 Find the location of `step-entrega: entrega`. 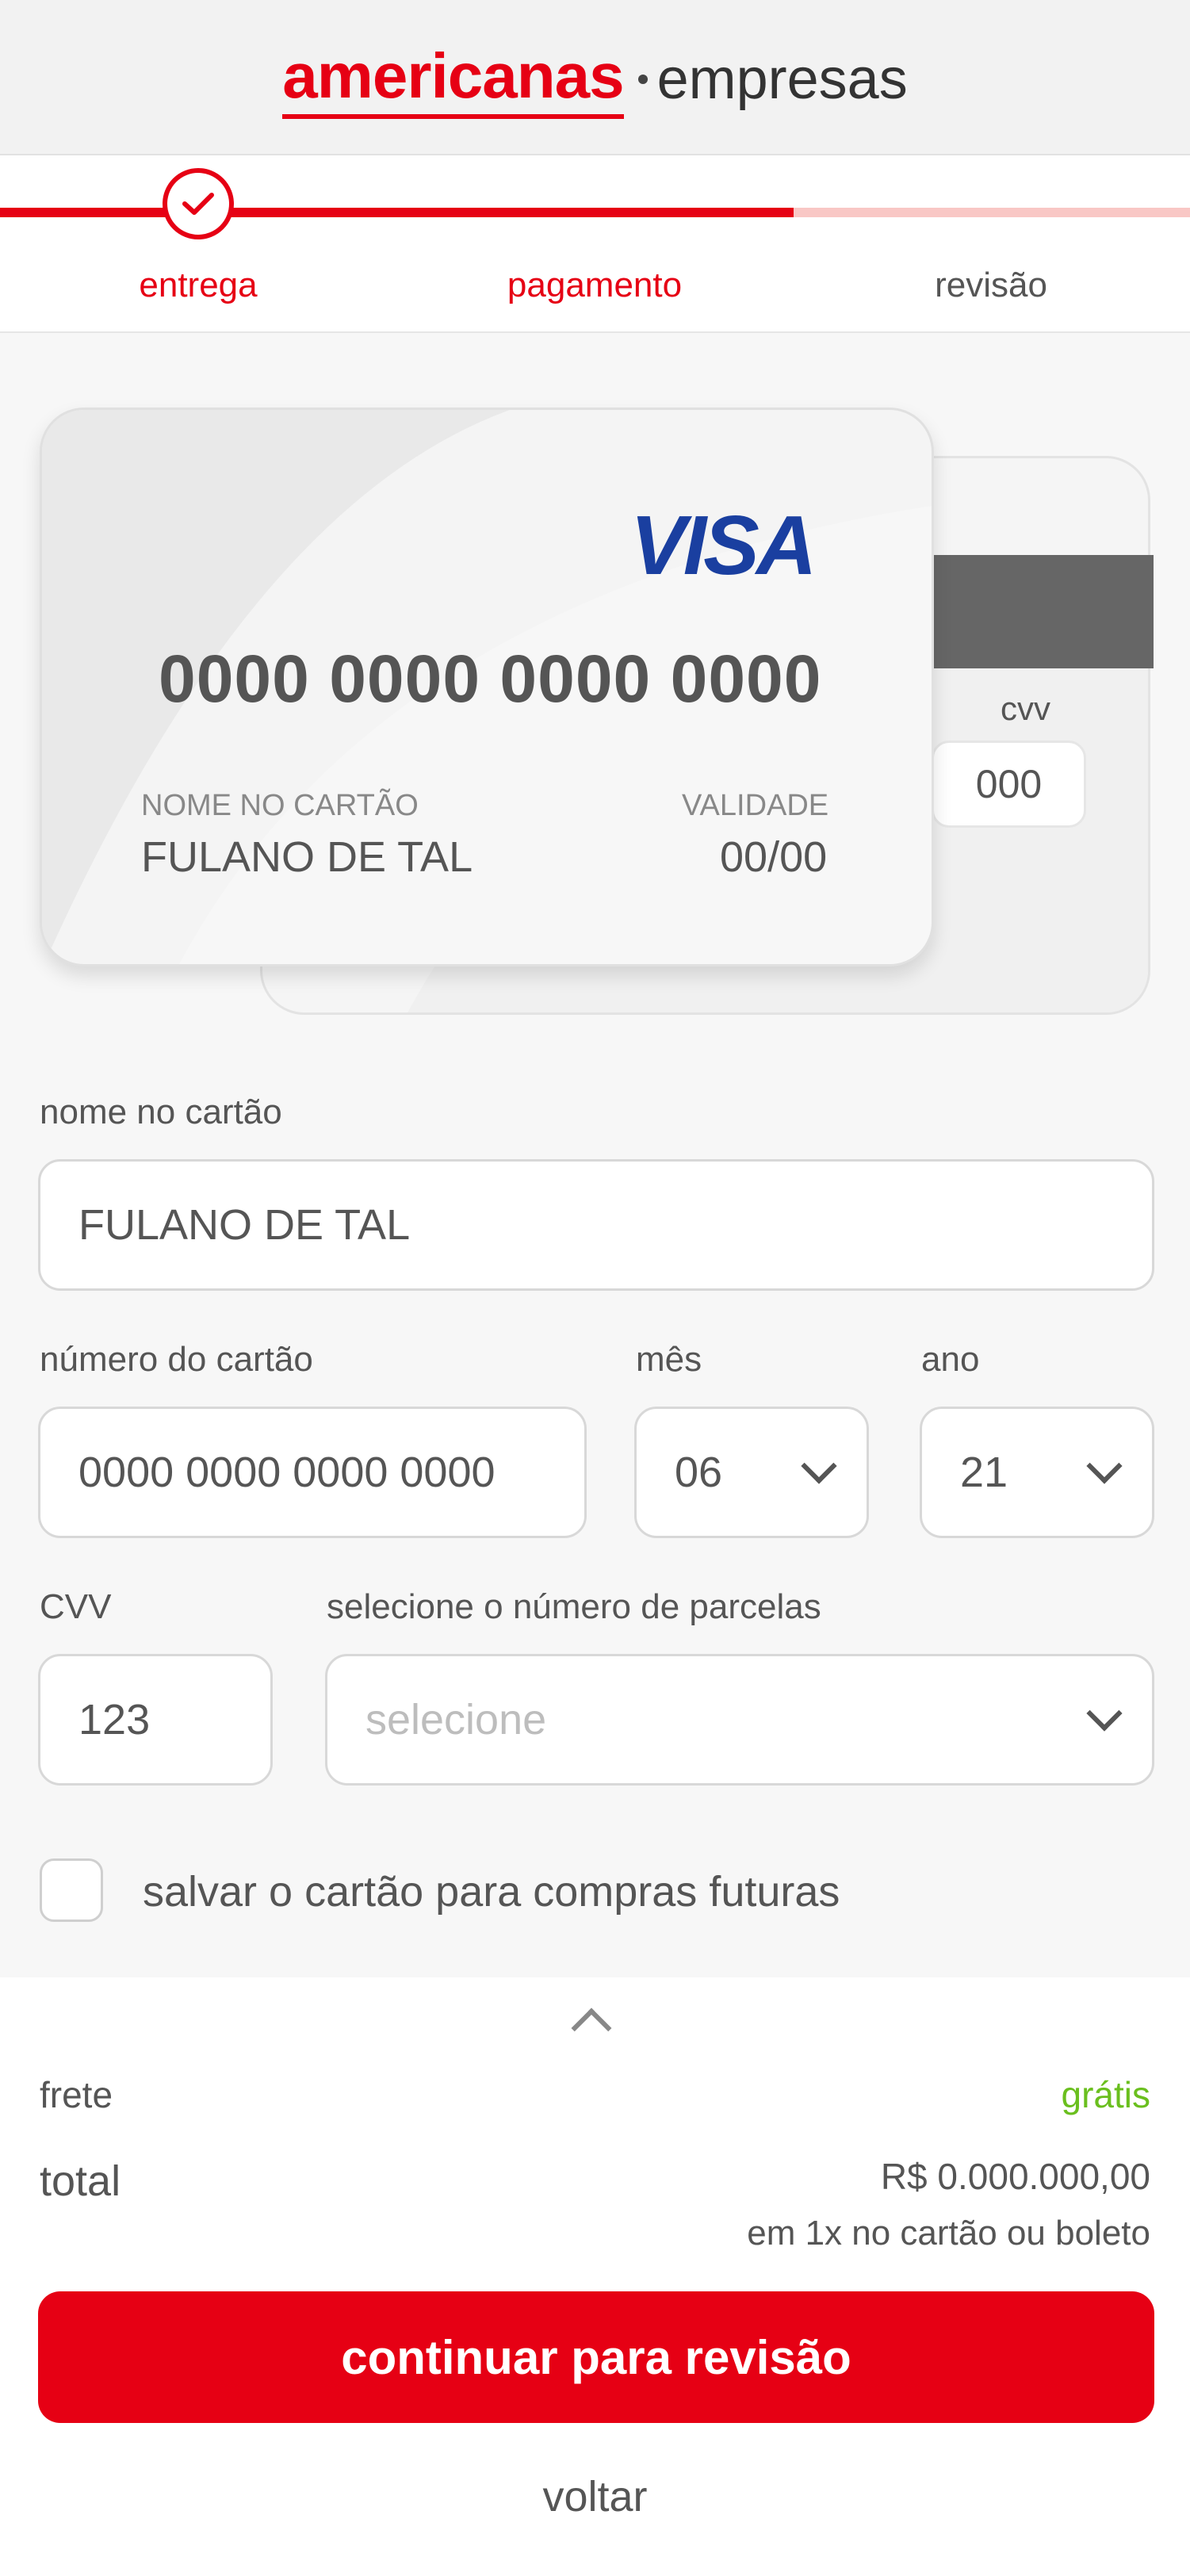

step-entrega: entrega is located at coordinates (198, 285).